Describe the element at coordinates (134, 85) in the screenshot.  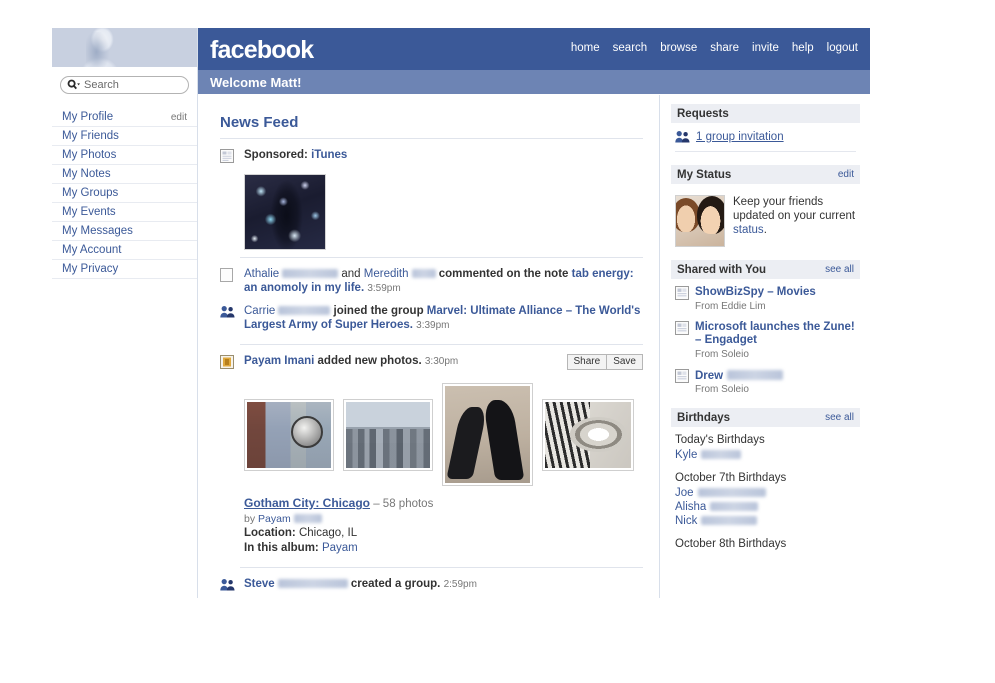
I see `search-input` at that location.